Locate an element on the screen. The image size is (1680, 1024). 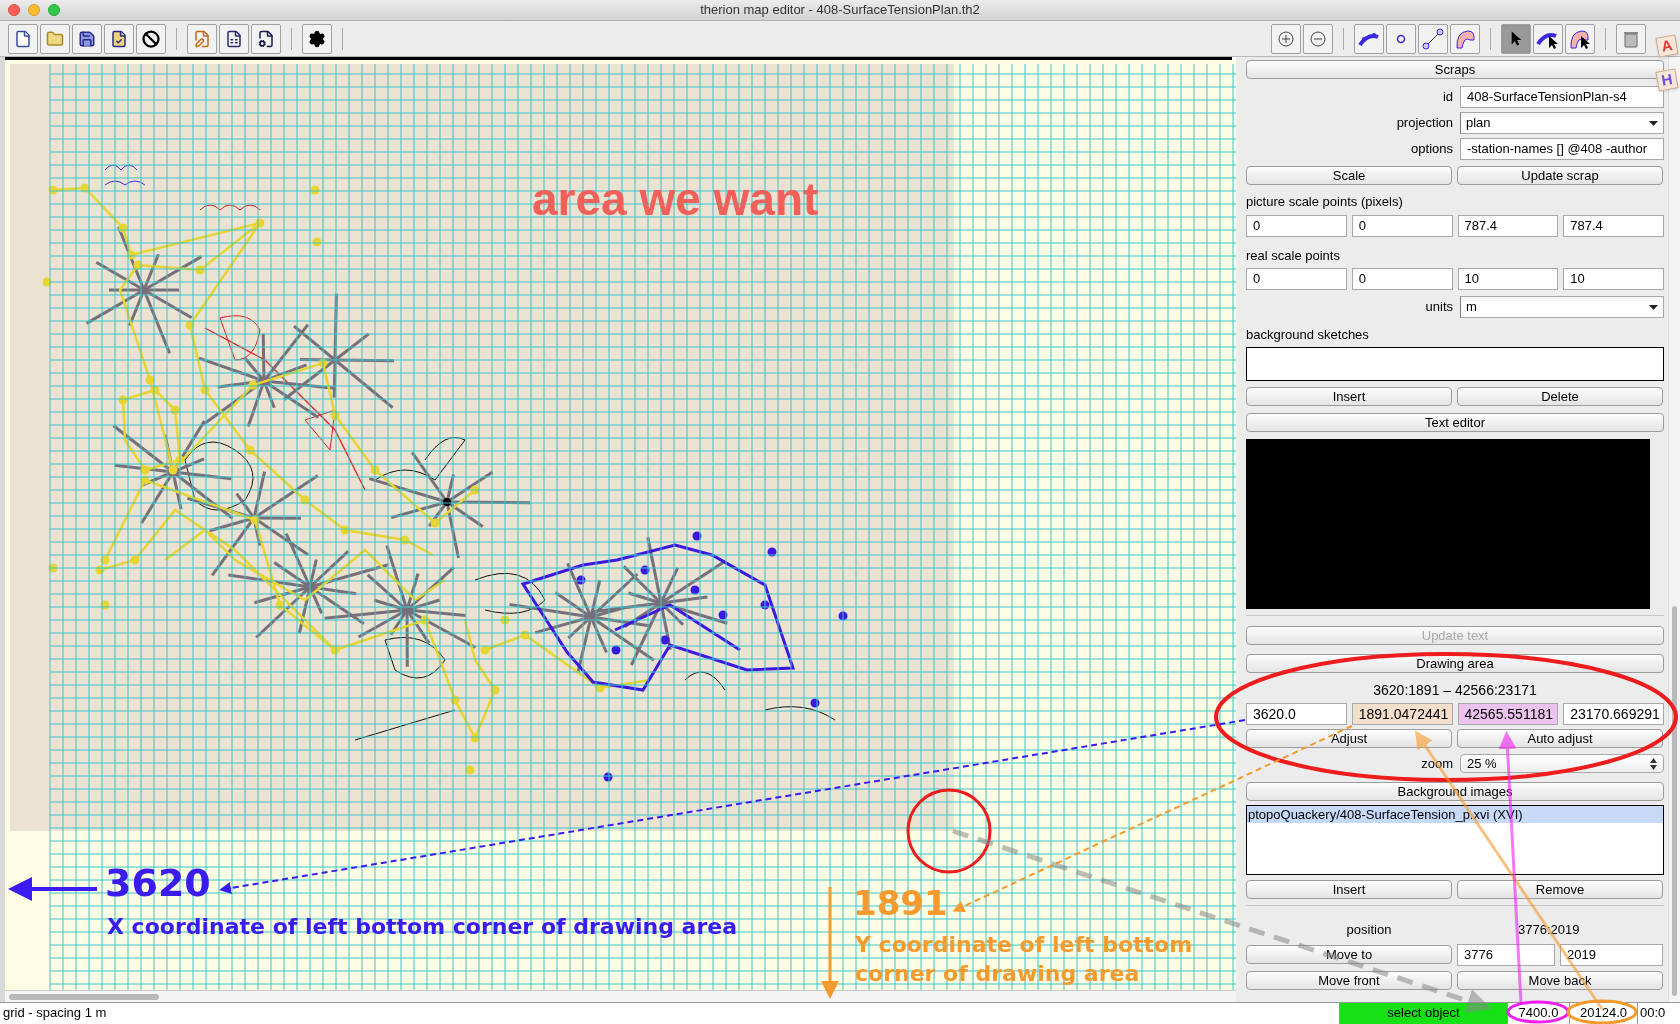
gear-document-icon is located at coordinates (266, 38).